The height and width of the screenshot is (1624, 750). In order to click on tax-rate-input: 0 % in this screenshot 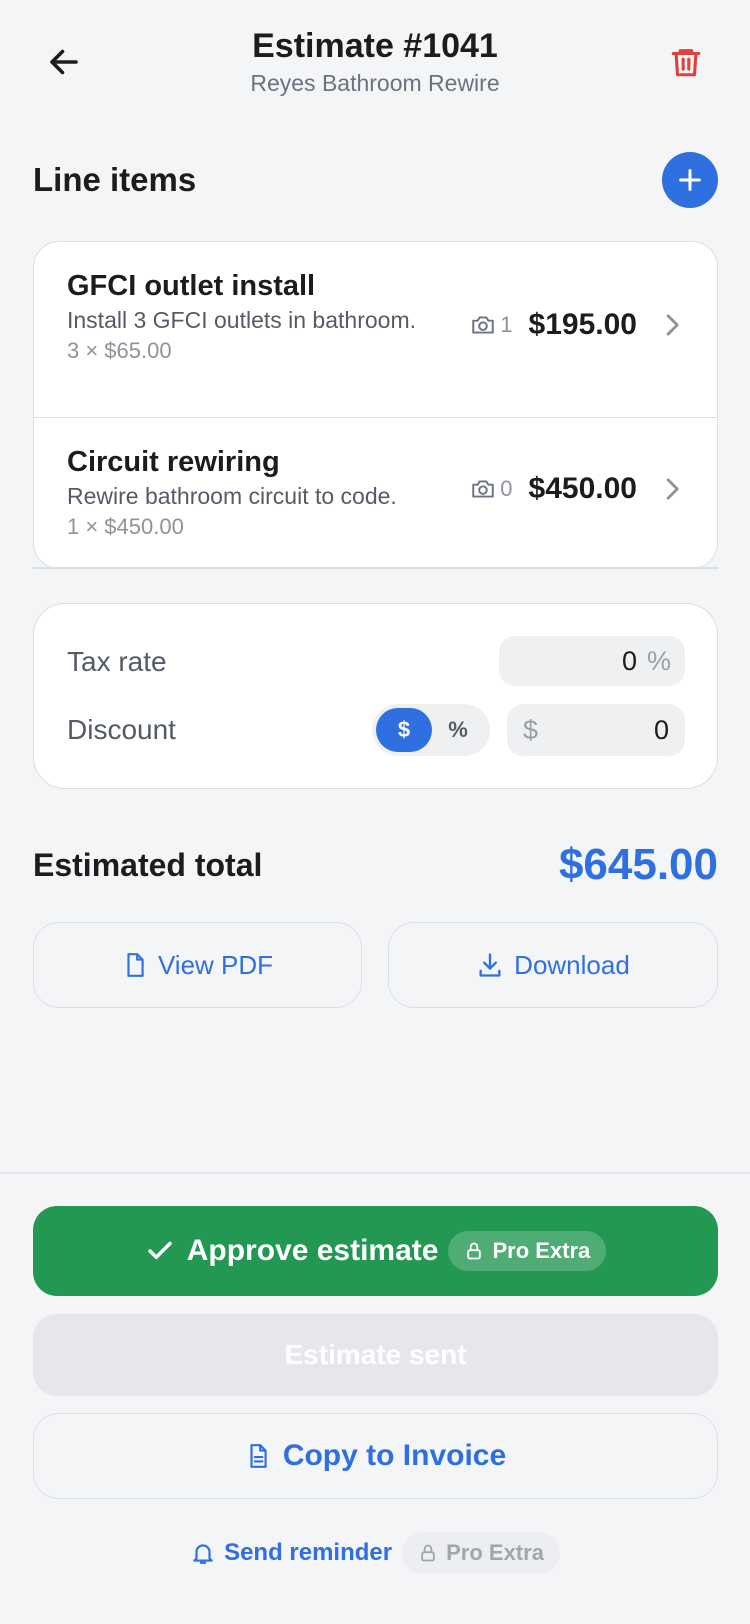, I will do `click(592, 661)`.